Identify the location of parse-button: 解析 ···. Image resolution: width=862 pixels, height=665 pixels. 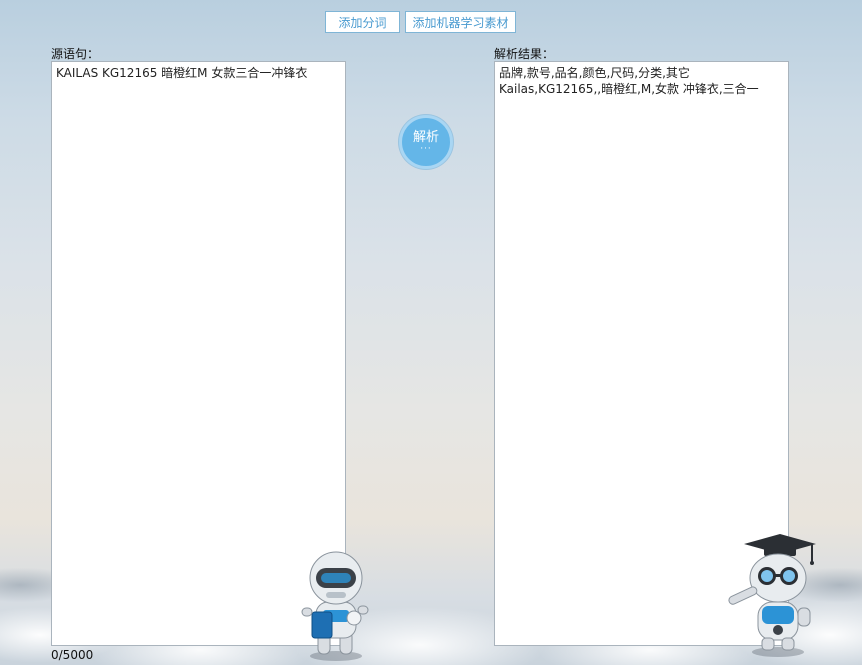
(426, 142).